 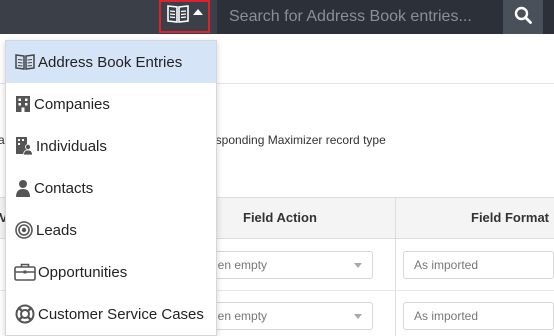 I want to click on building-icon, so click(x=23, y=104).